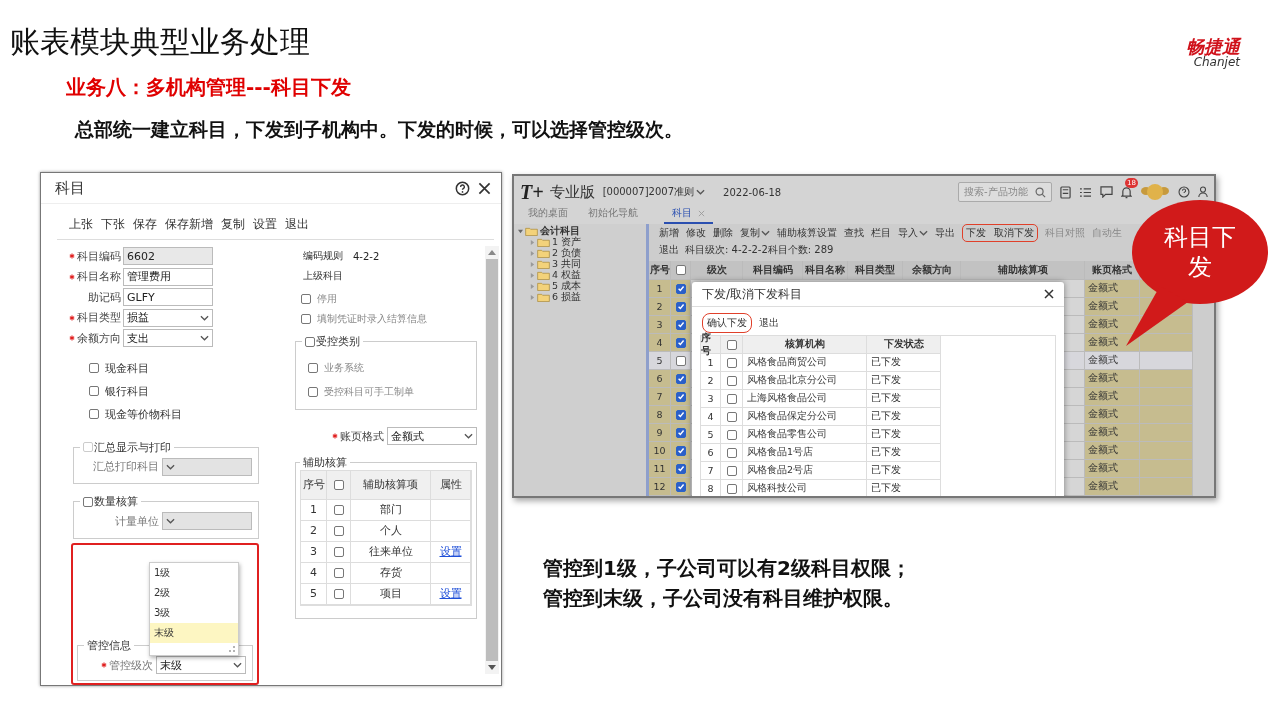  What do you see at coordinates (1065, 192) in the screenshot?
I see `calculator-icon` at bounding box center [1065, 192].